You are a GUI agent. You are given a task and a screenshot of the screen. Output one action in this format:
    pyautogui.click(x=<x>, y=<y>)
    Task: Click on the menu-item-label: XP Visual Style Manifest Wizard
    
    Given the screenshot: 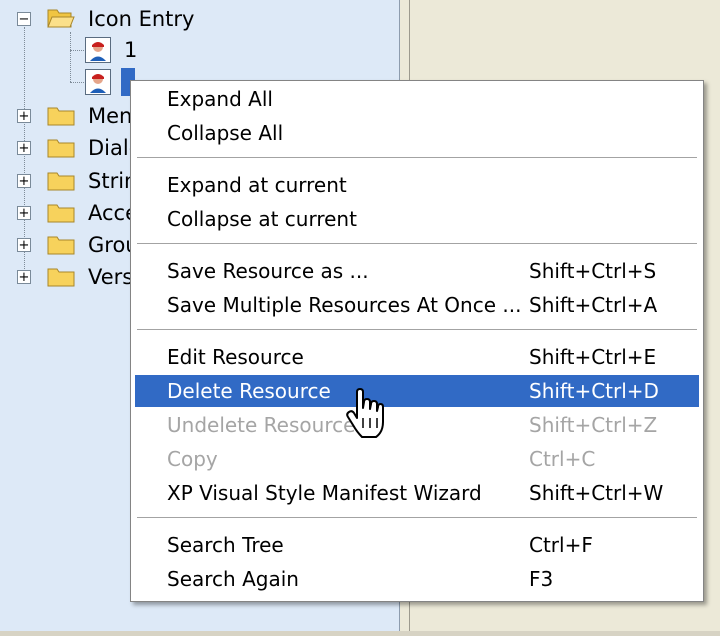 What is the action you would take?
    pyautogui.click(x=324, y=493)
    